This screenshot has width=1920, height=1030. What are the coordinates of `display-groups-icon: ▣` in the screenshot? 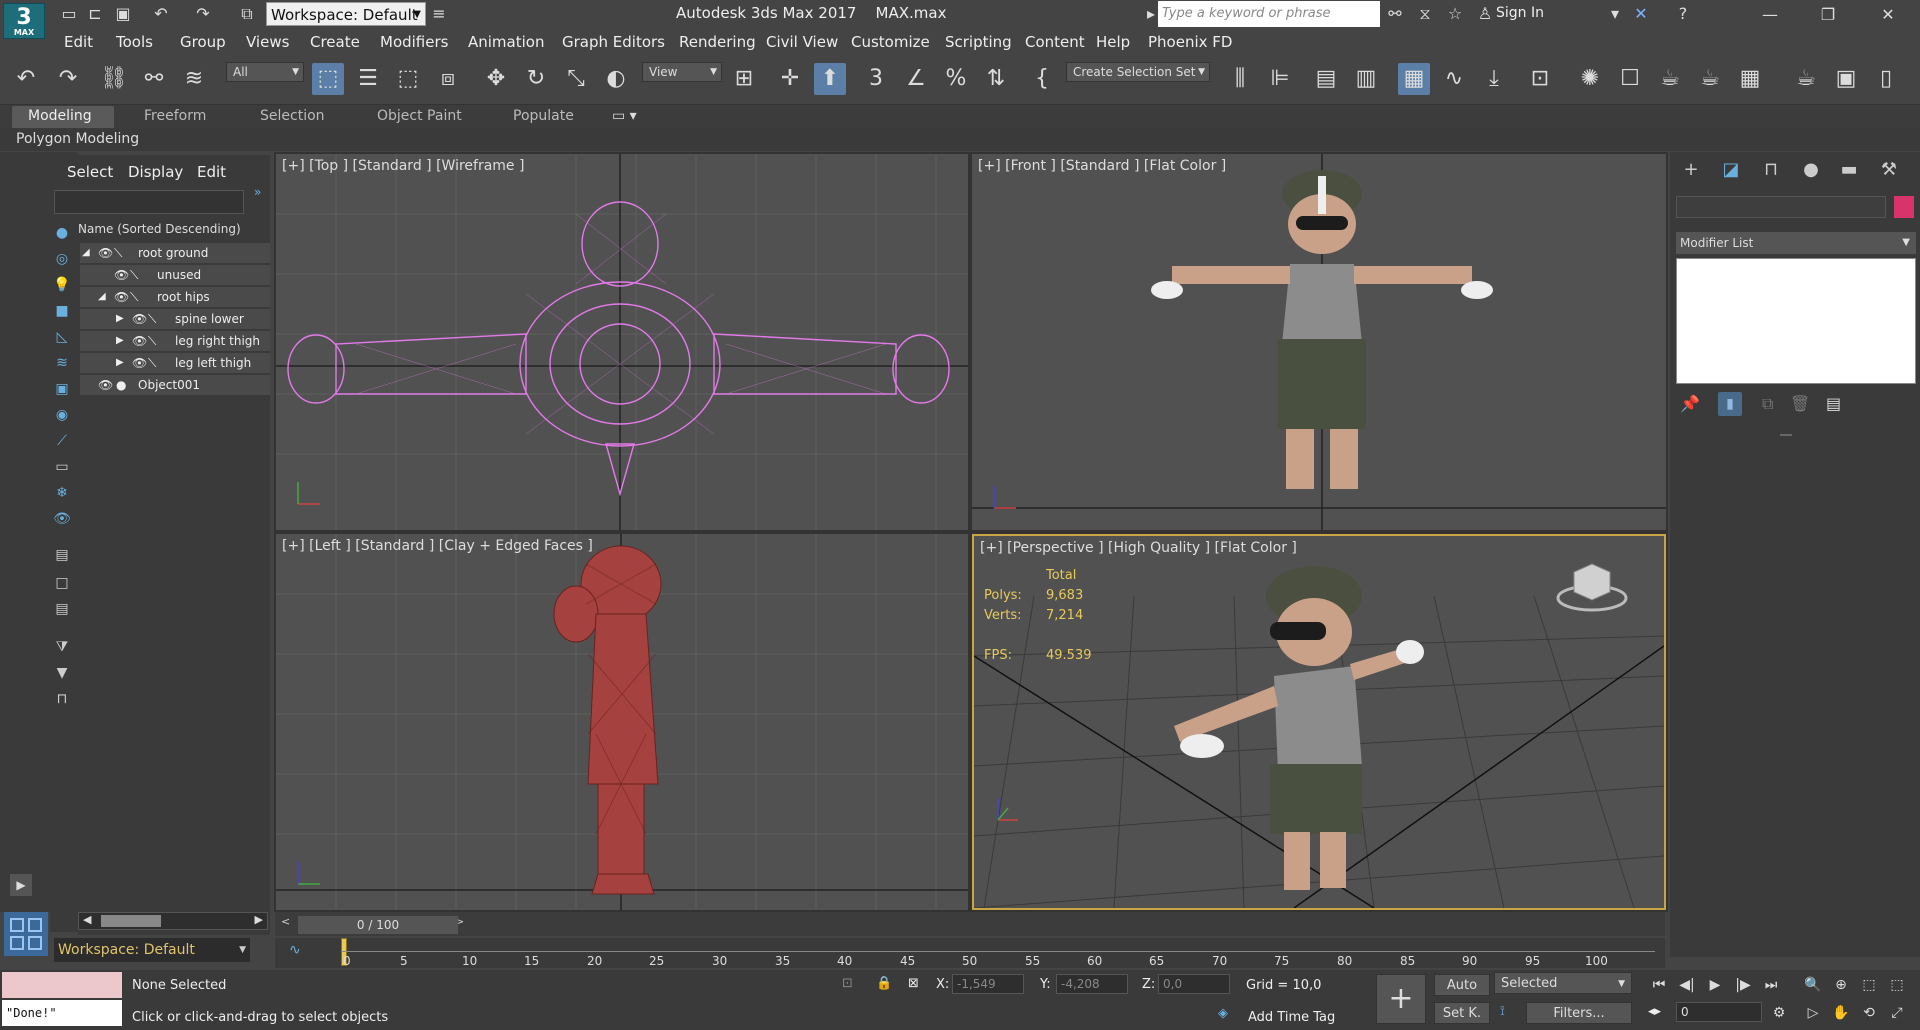 It's located at (62, 389).